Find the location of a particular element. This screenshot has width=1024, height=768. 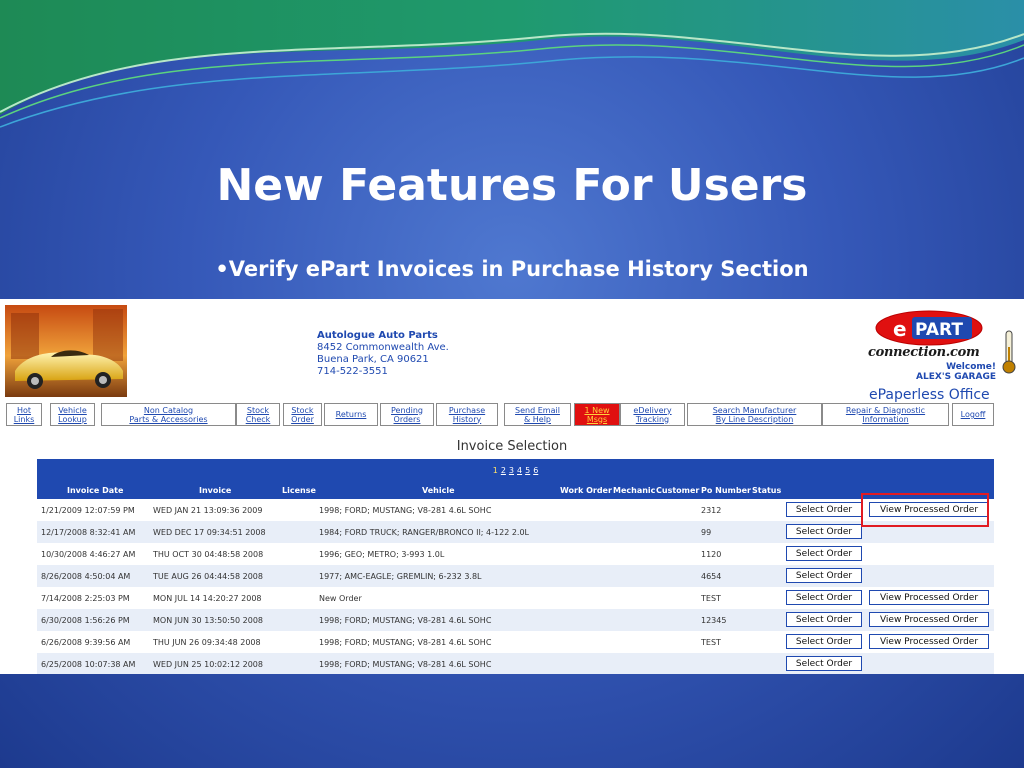

col-status: Status is located at coordinates (767, 490).